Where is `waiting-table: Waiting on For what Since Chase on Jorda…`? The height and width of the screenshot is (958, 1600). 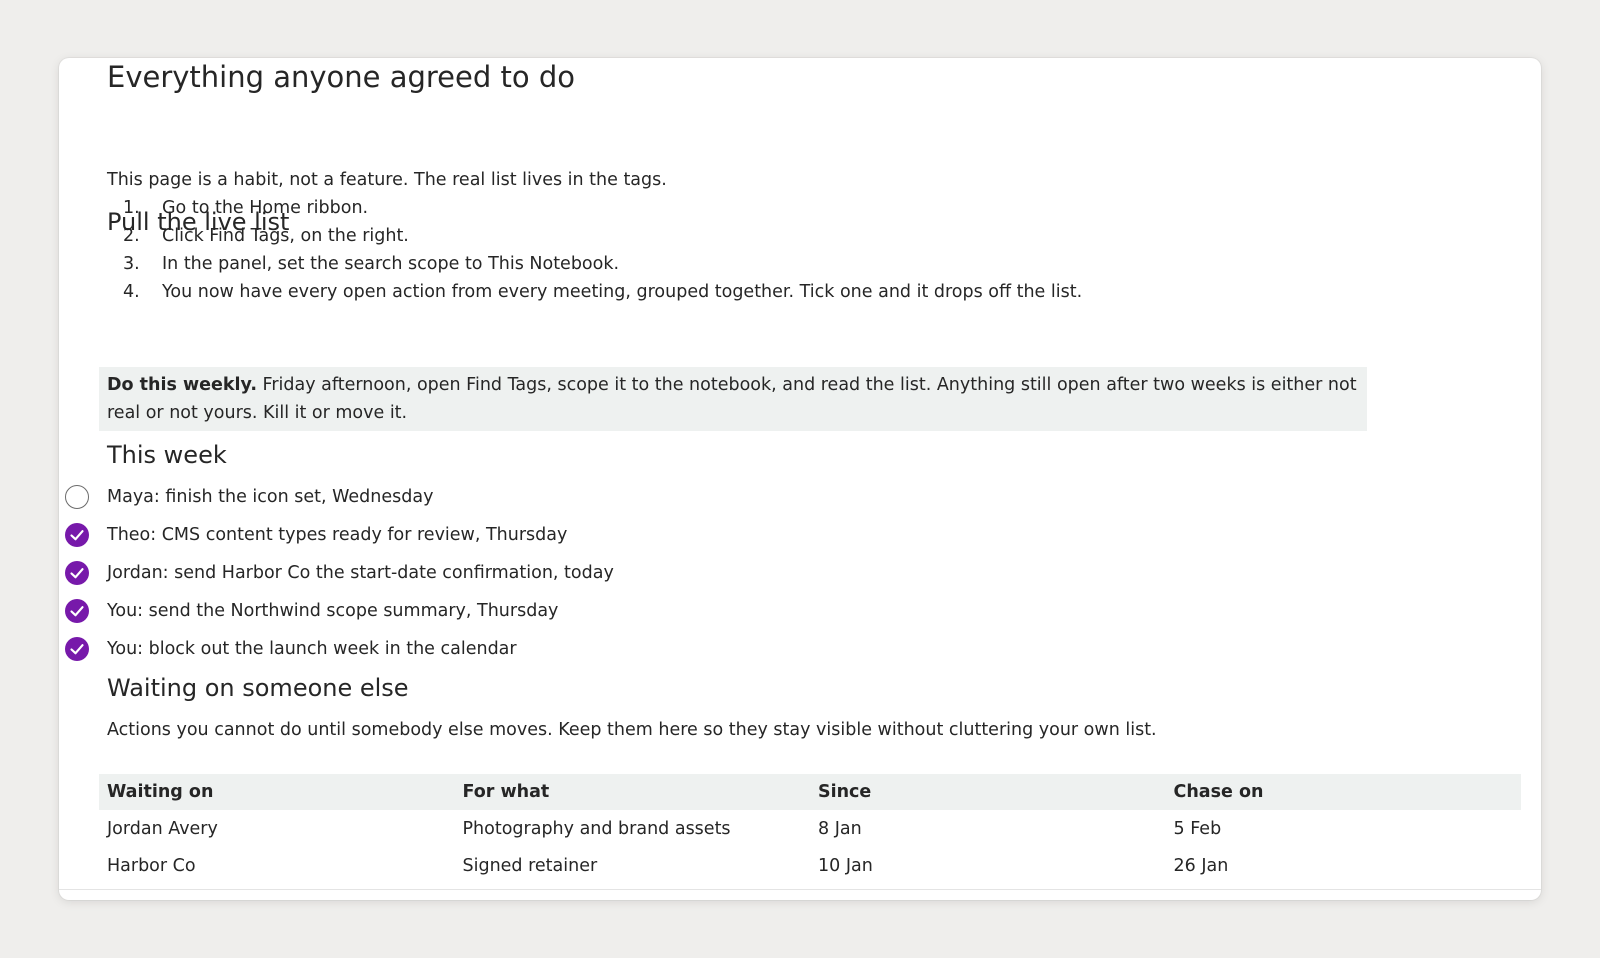
waiting-table: Waiting on For what Since Chase on Jorda… is located at coordinates (810, 829).